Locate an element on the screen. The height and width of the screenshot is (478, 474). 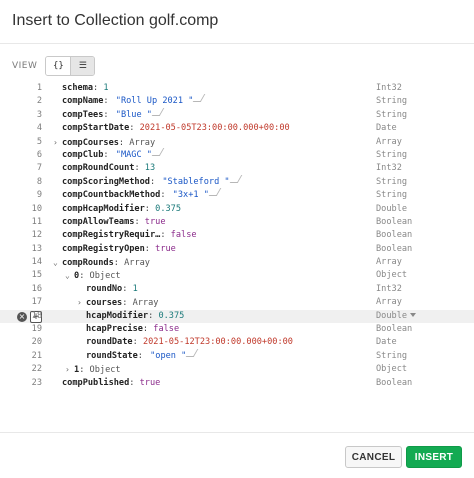
field-type: Double is located at coordinates (396, 316).